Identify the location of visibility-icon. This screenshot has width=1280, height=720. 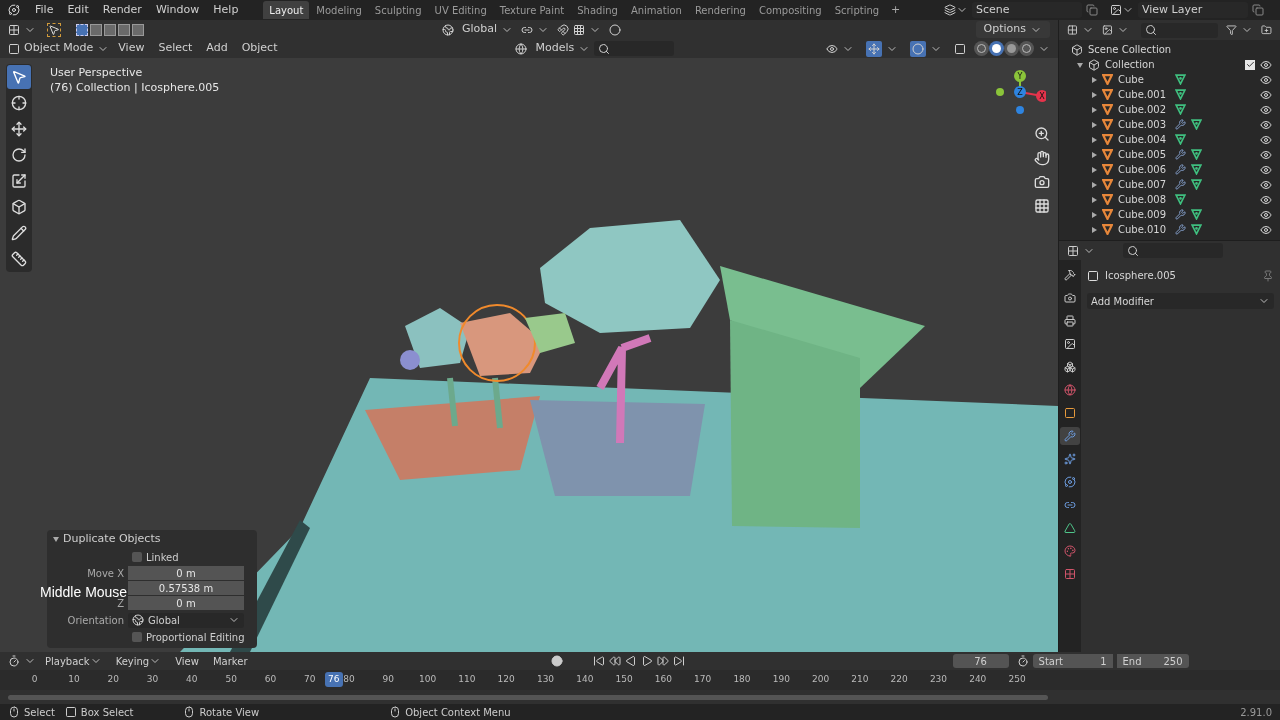
(832, 48).